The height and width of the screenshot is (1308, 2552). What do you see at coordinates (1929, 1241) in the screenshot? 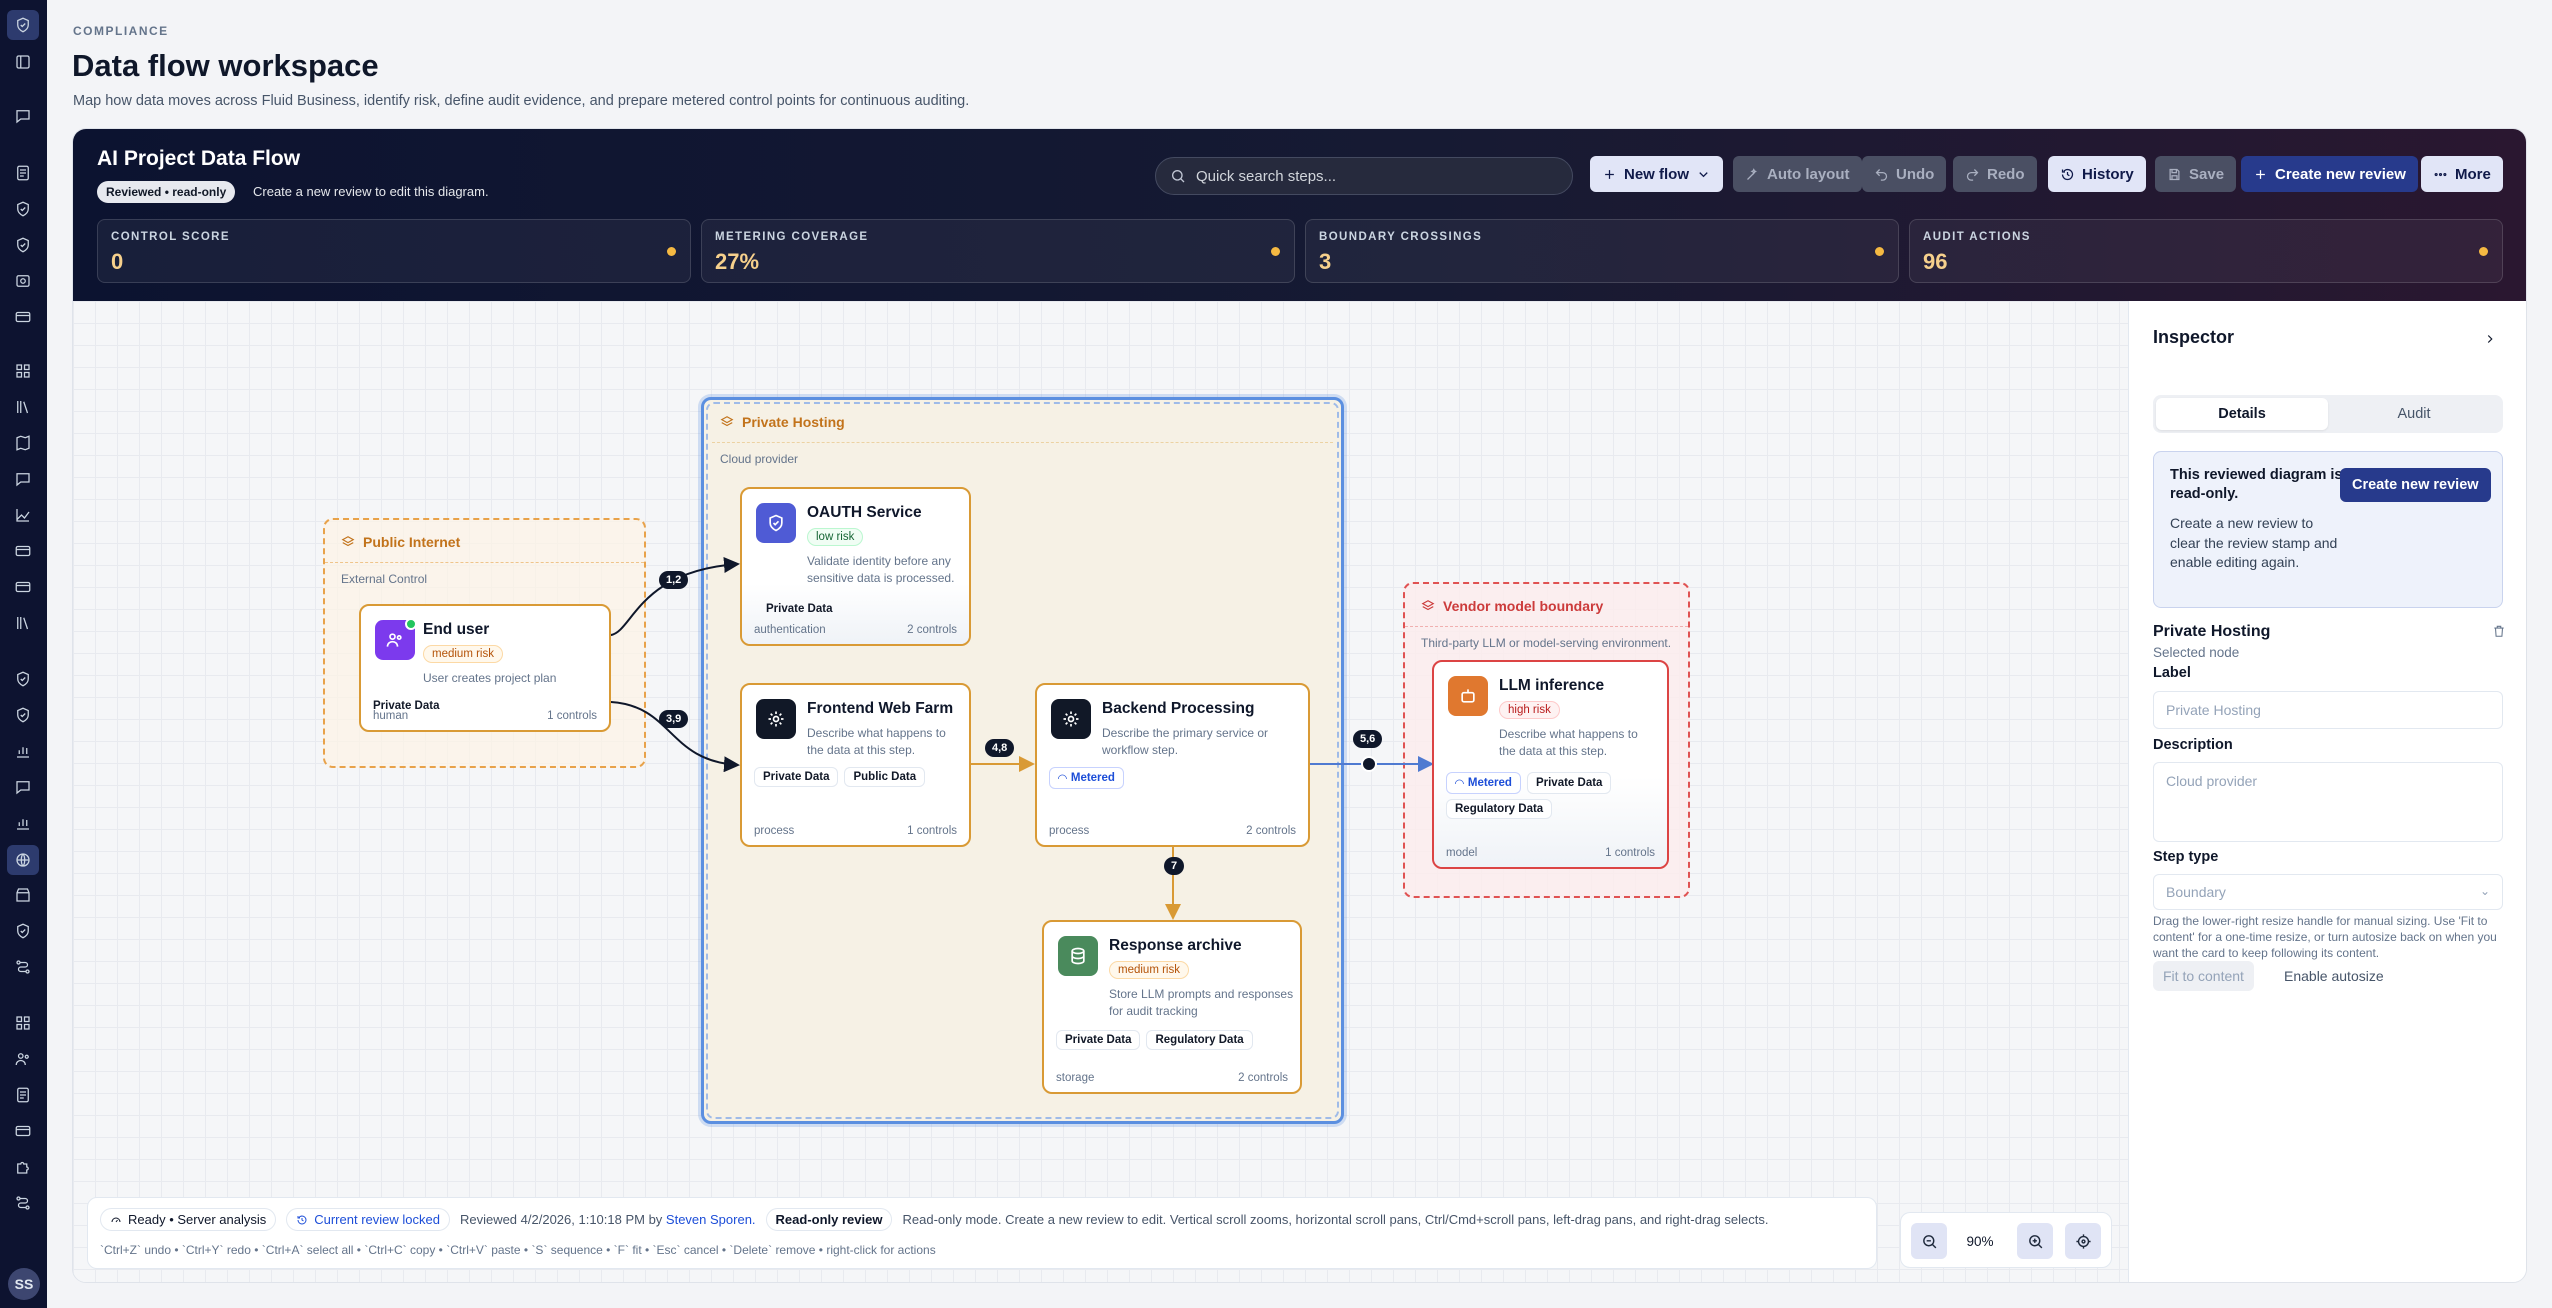
I see `zoom-out-button` at bounding box center [1929, 1241].